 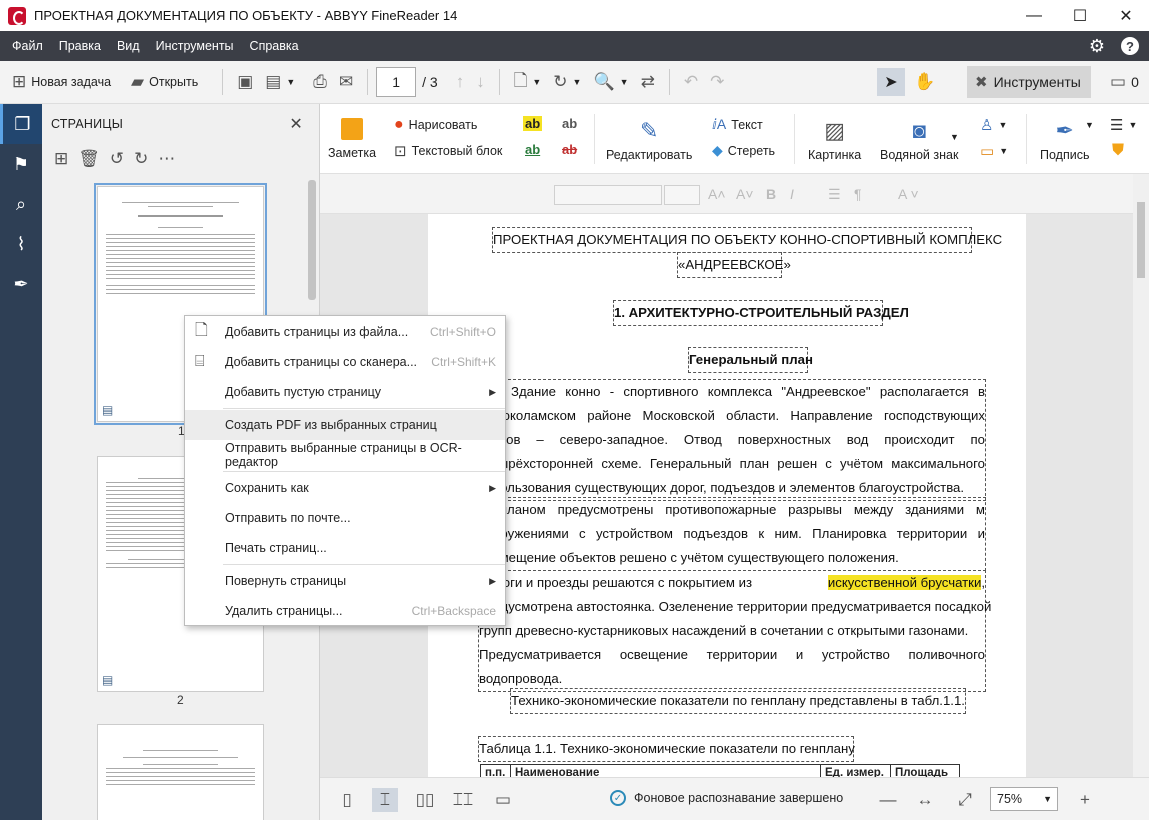 What do you see at coordinates (320, 82) in the screenshot?
I see `print-button: ⎙` at bounding box center [320, 82].